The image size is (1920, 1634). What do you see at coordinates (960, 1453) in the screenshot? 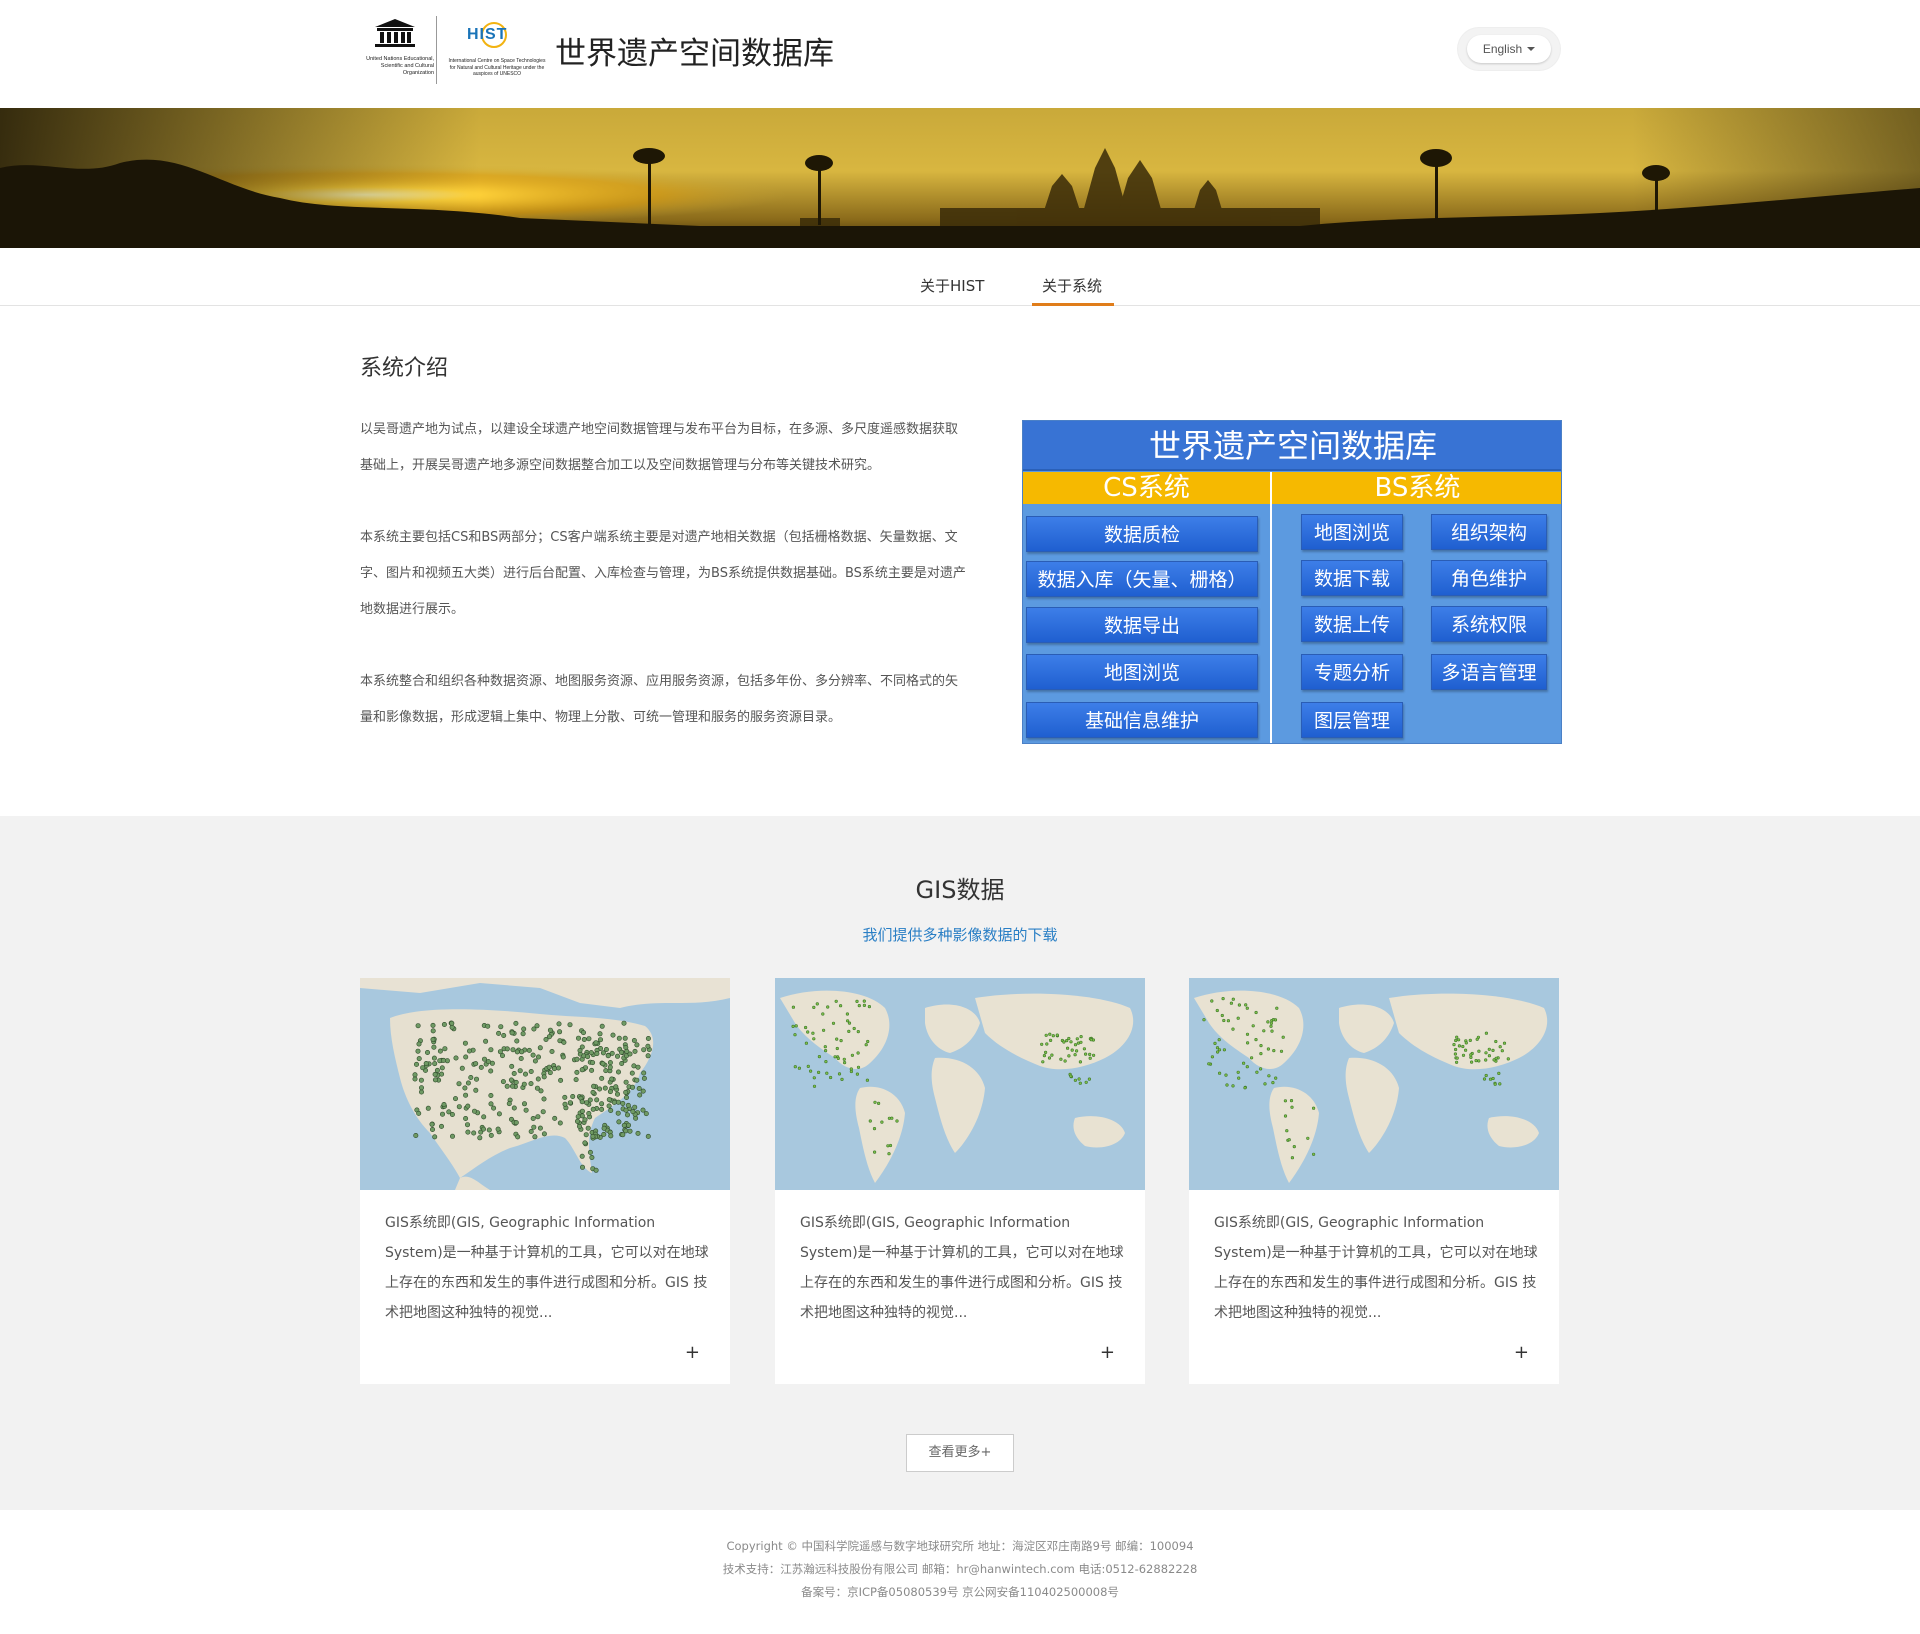
I see `view-more-button: 查看更多+` at bounding box center [960, 1453].